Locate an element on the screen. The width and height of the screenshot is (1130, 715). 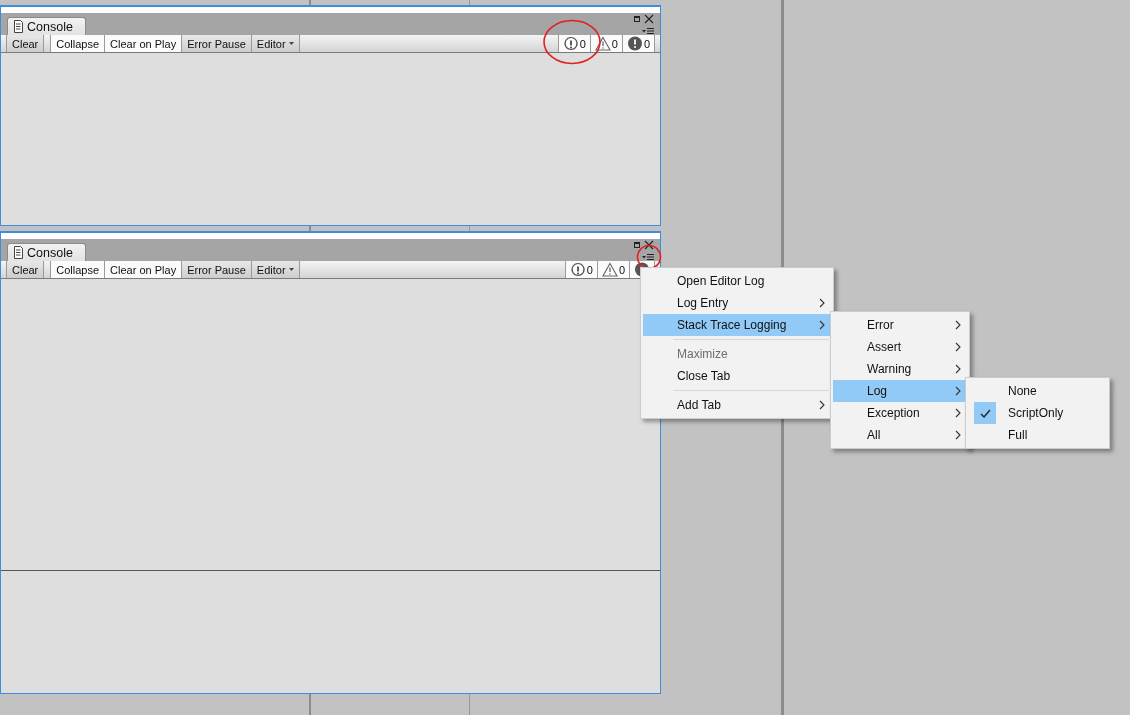
menu-item: Log is located at coordinates (900, 391).